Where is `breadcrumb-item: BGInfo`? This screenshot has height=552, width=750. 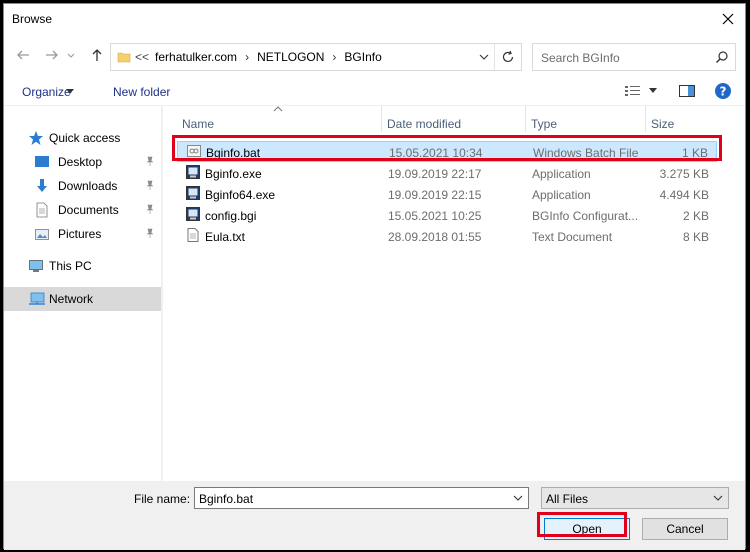
breadcrumb-item: BGInfo is located at coordinates (362, 57).